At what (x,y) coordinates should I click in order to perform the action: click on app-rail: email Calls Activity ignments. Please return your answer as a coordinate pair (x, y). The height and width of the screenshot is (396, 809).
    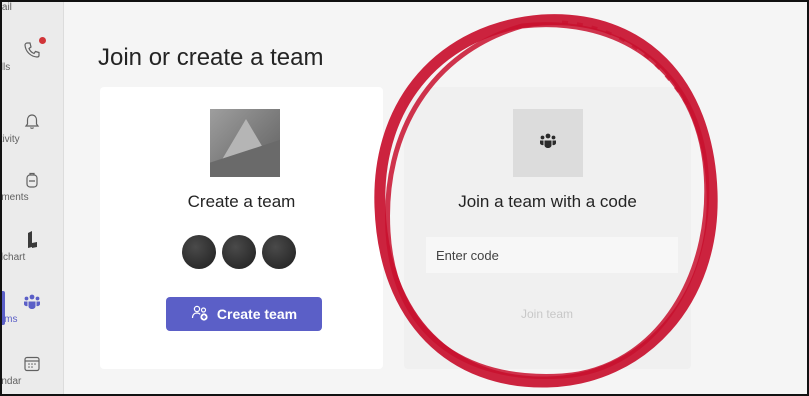
    Looking at the image, I should click on (32, 198).